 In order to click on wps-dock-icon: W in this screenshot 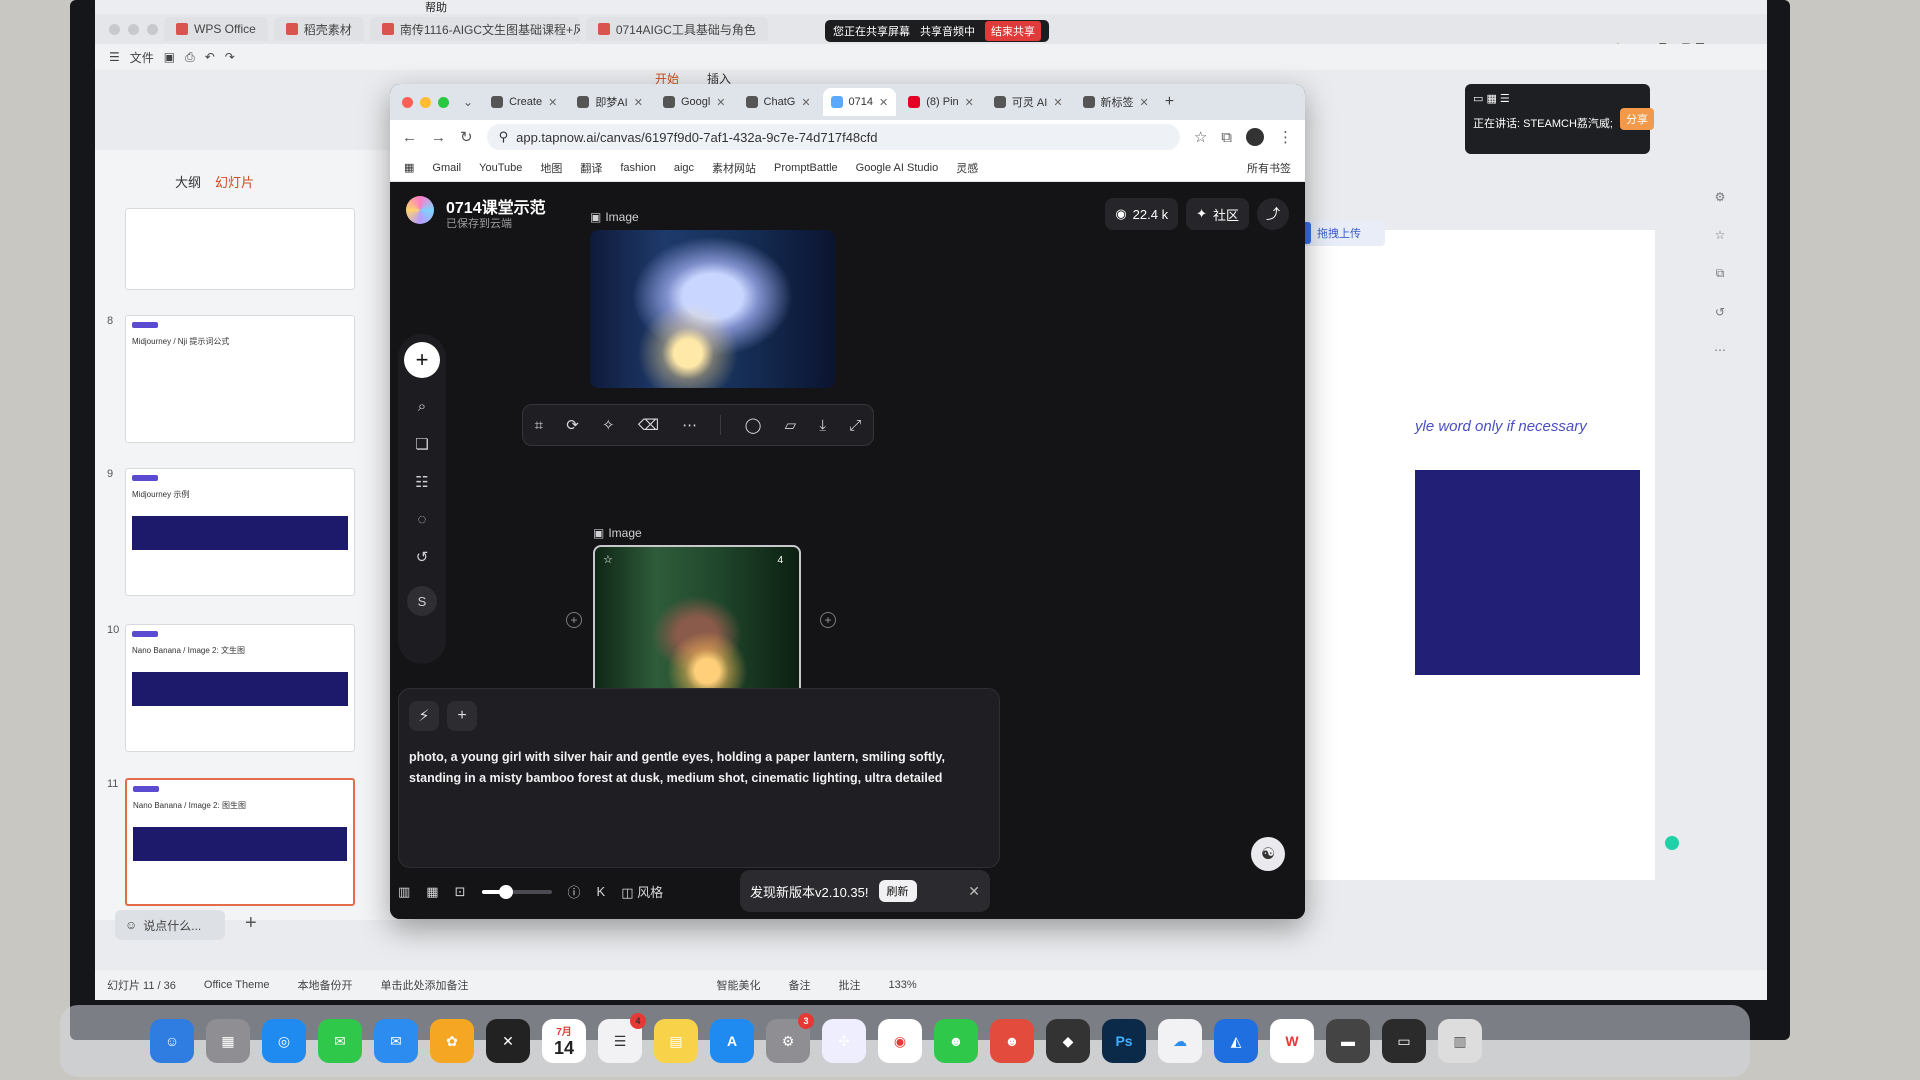, I will do `click(1292, 1041)`.